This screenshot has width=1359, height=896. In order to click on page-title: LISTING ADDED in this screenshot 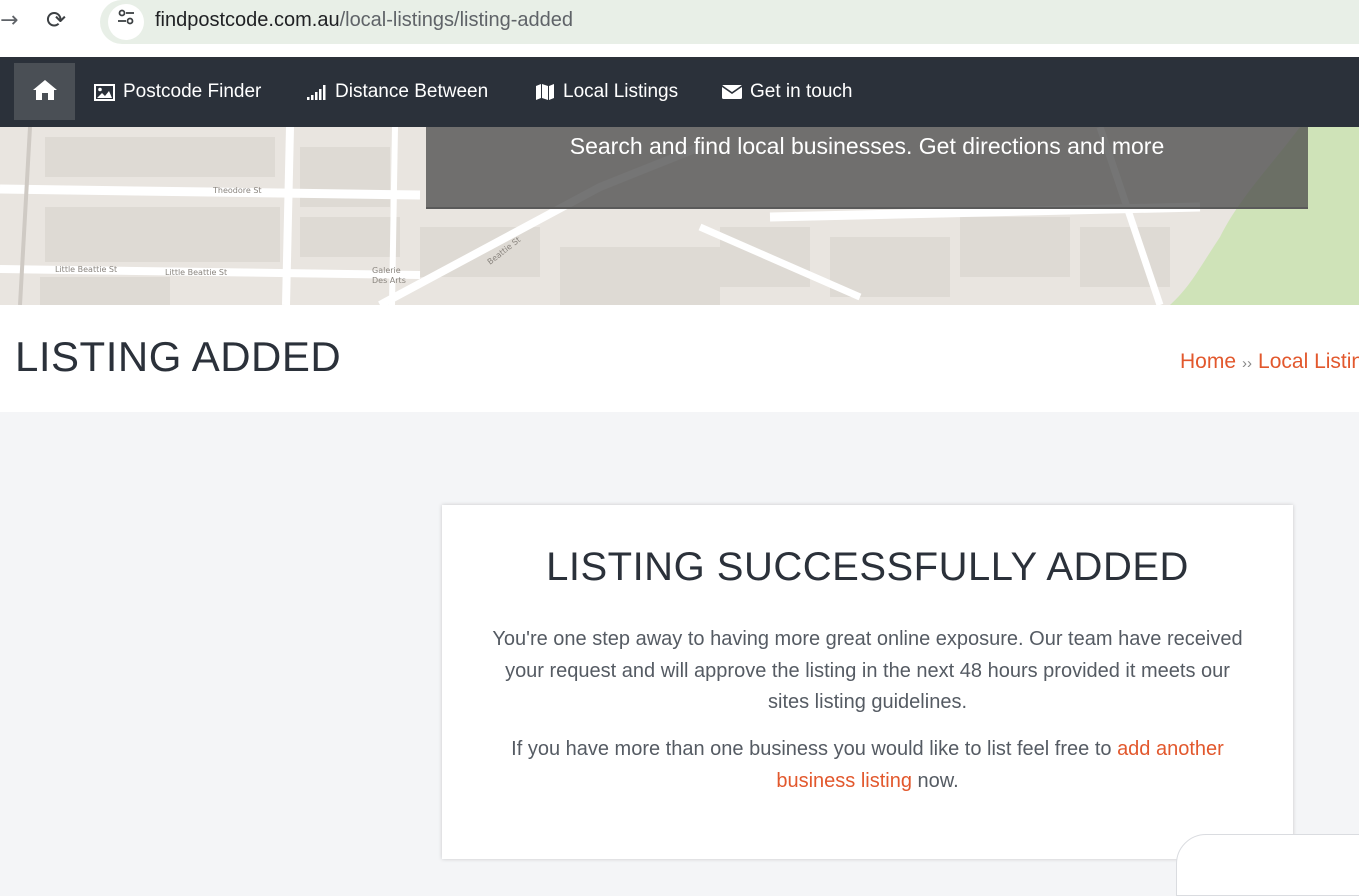, I will do `click(178, 356)`.